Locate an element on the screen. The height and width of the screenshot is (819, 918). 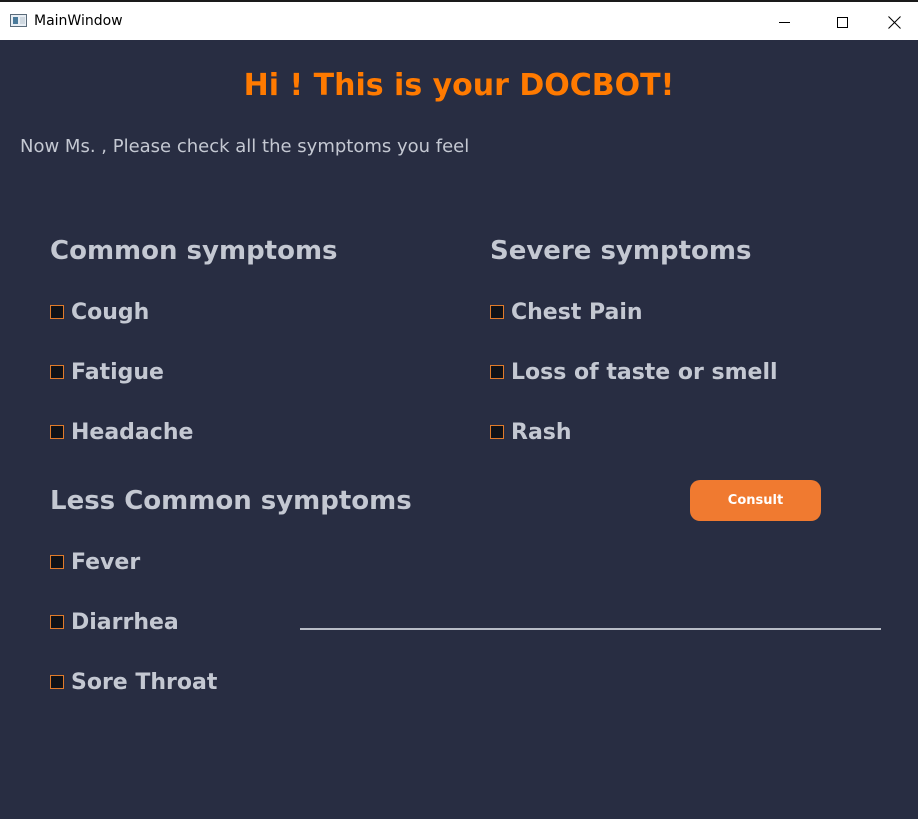
minimize-icon is located at coordinates (784, 22).